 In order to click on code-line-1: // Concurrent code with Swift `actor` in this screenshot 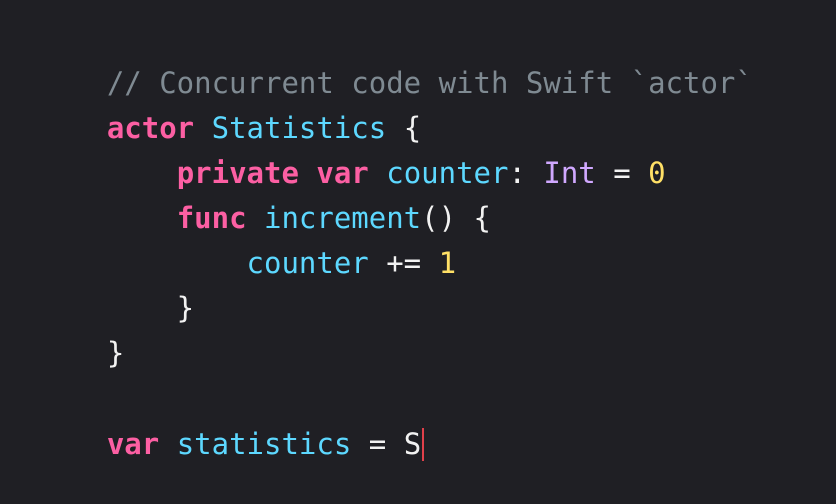, I will do `click(395, 61)`.